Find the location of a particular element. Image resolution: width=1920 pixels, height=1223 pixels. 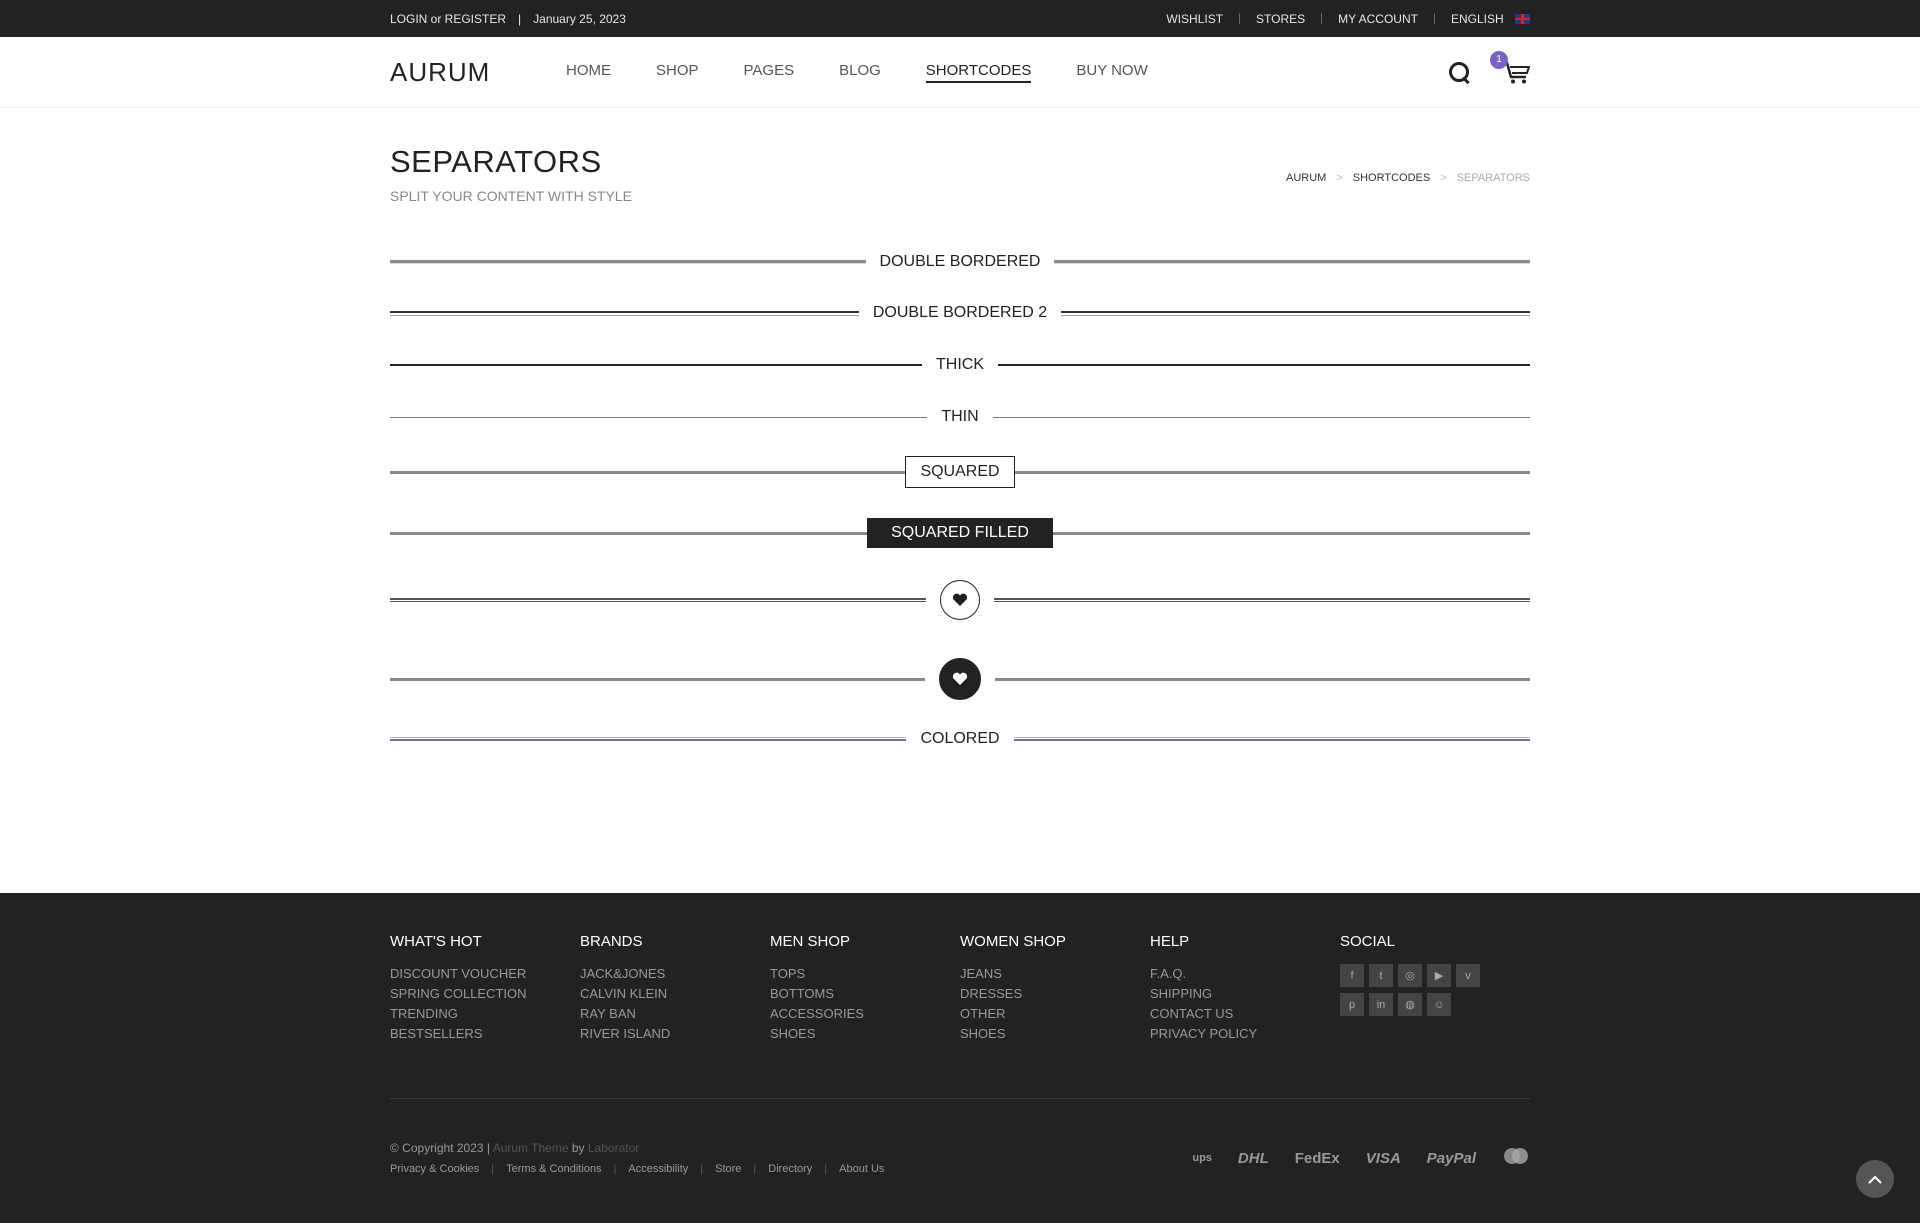

author-link: Laborator is located at coordinates (613, 1148).